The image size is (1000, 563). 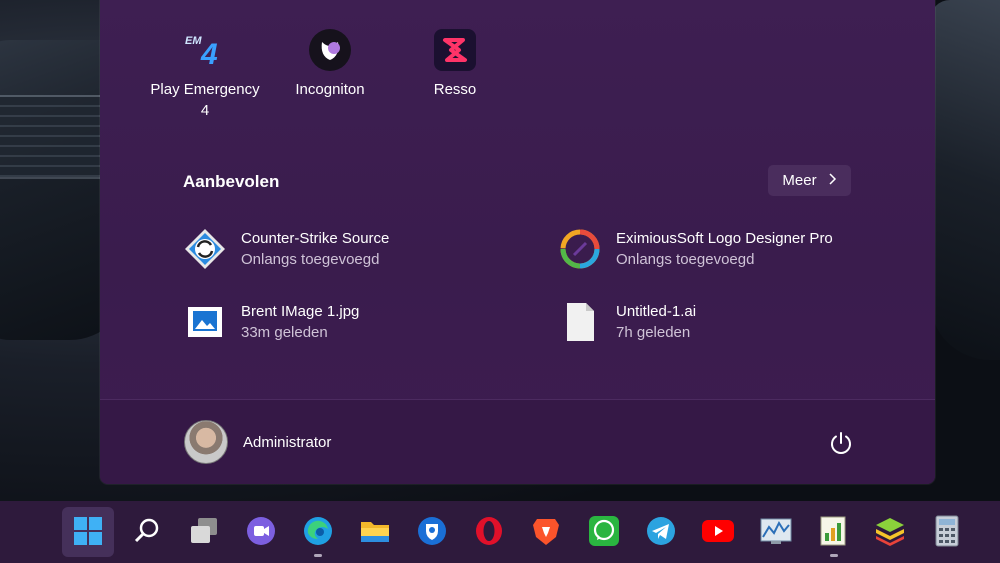 What do you see at coordinates (330, 89) in the screenshot?
I see `pinned-app-label: Incogniton` at bounding box center [330, 89].